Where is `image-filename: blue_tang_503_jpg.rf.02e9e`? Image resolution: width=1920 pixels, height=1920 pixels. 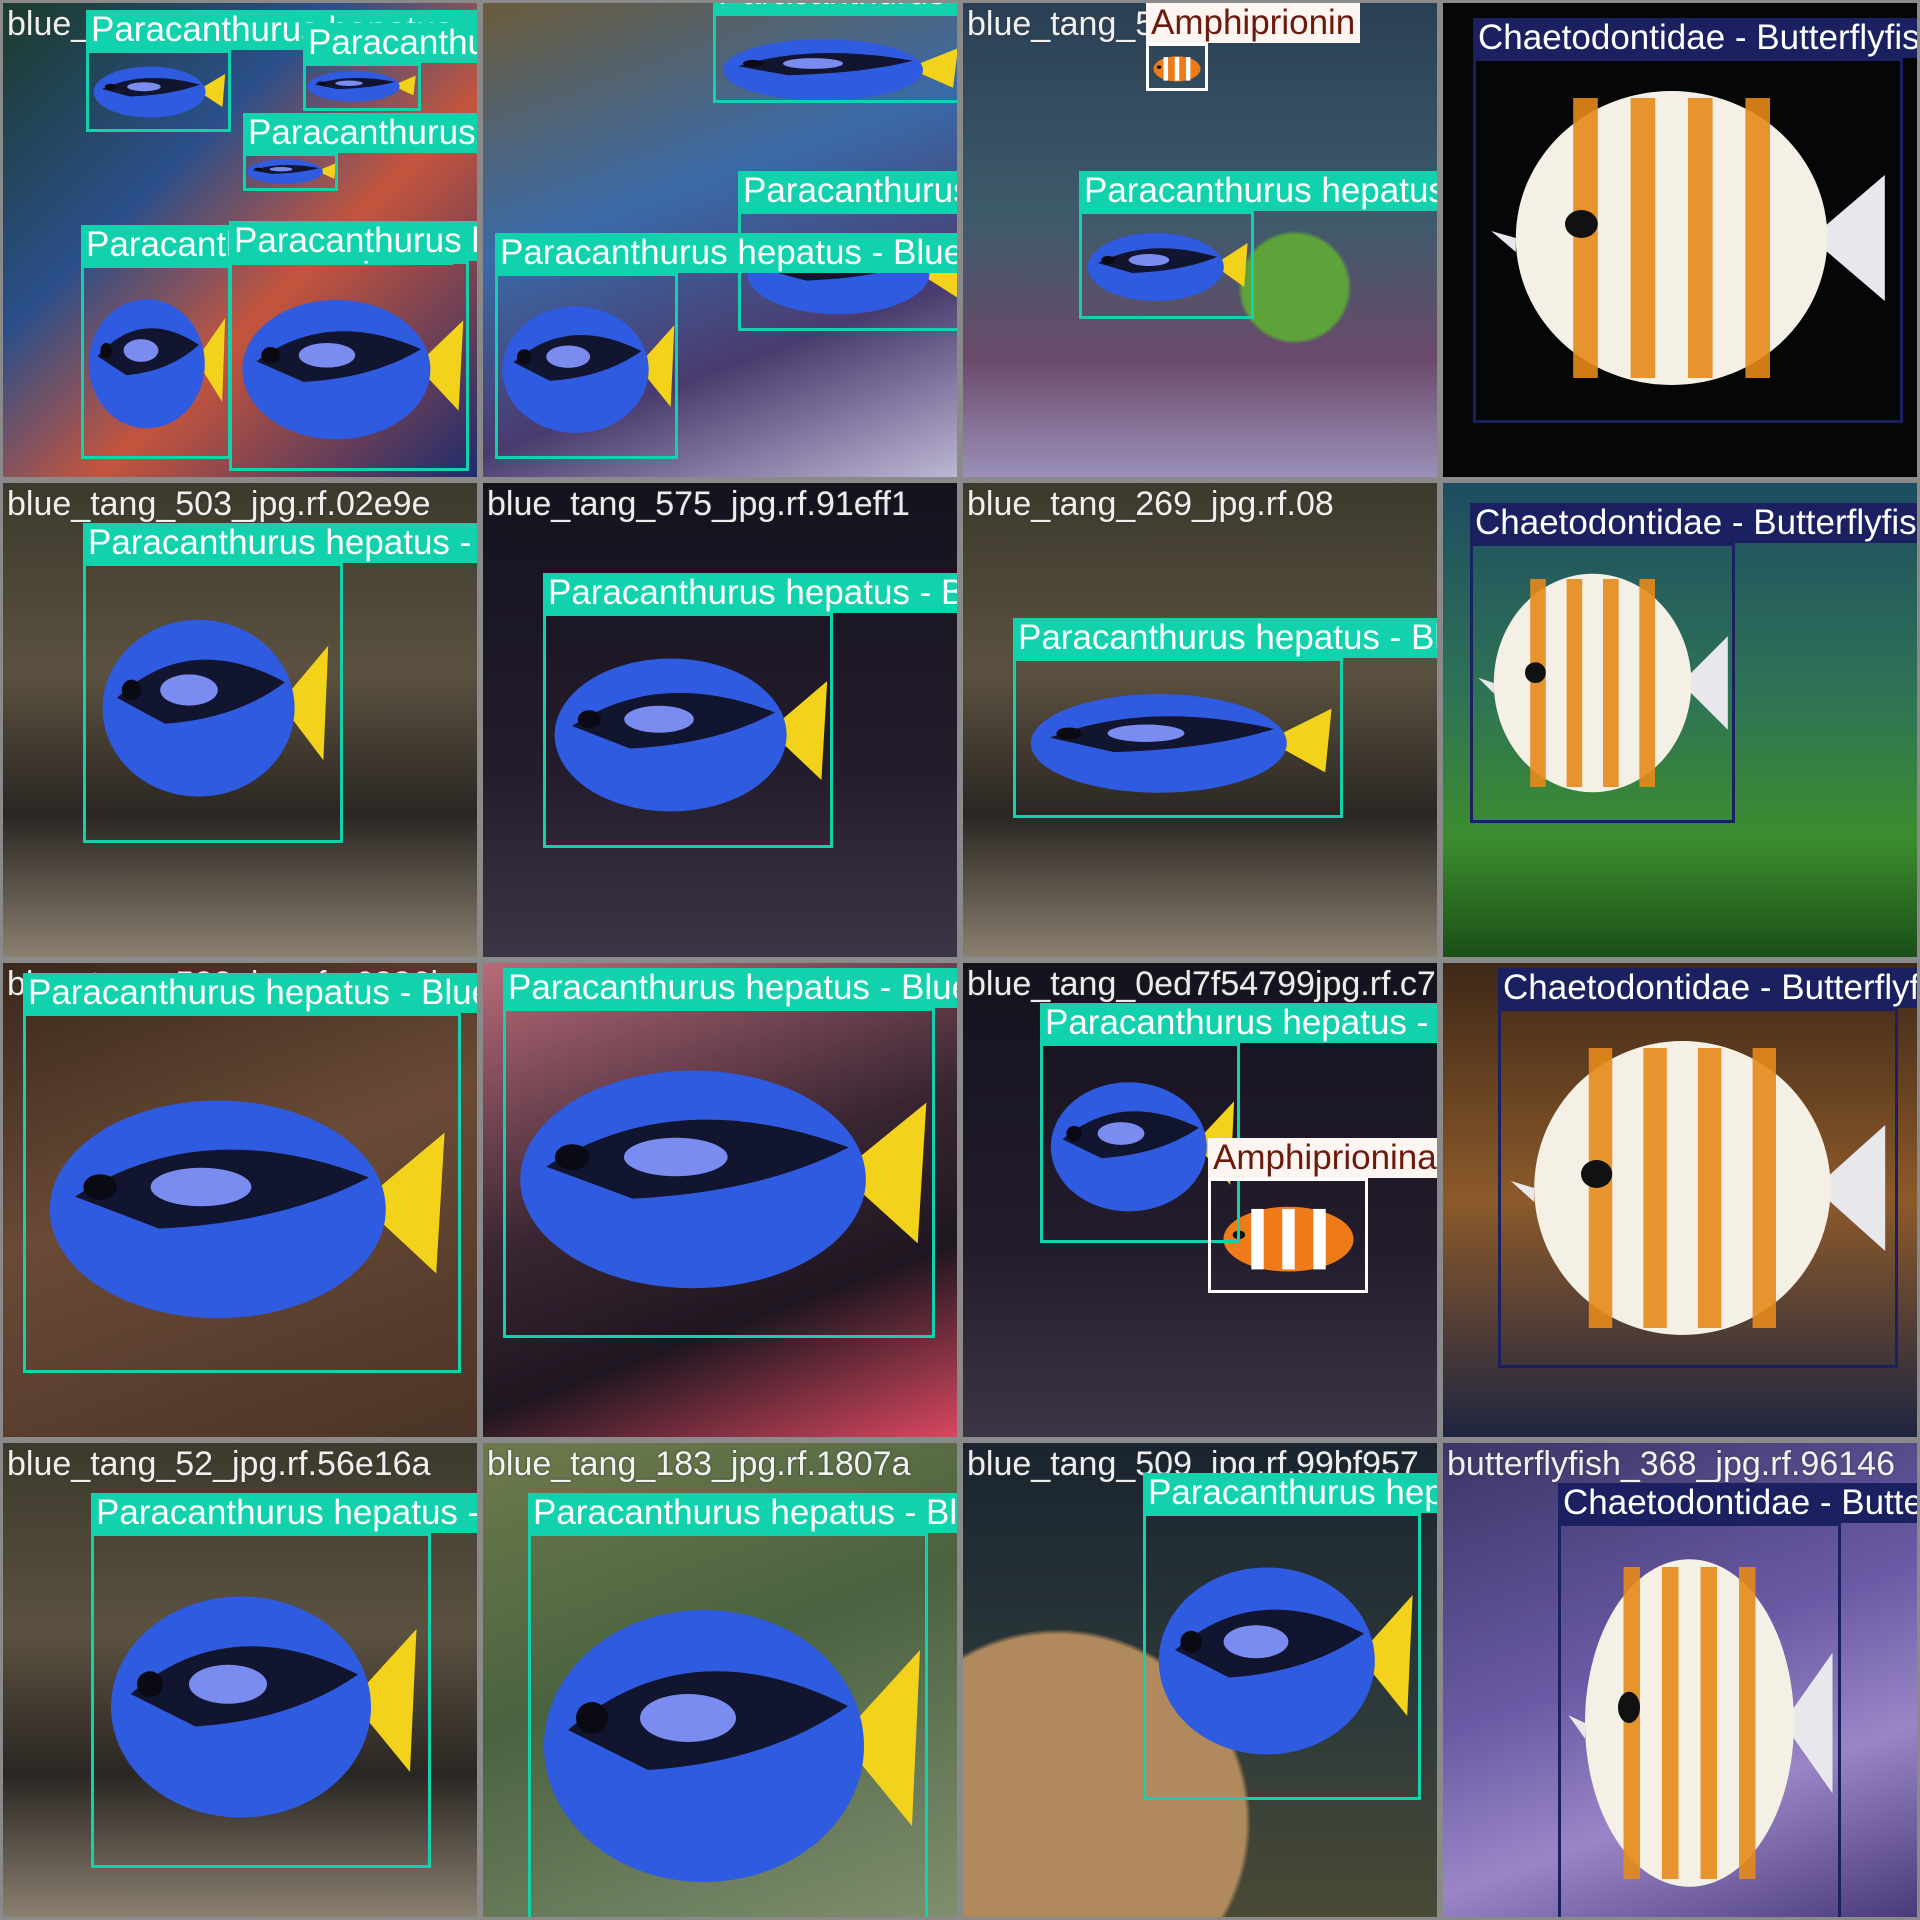 image-filename: blue_tang_503_jpg.rf.02e9e is located at coordinates (219, 504).